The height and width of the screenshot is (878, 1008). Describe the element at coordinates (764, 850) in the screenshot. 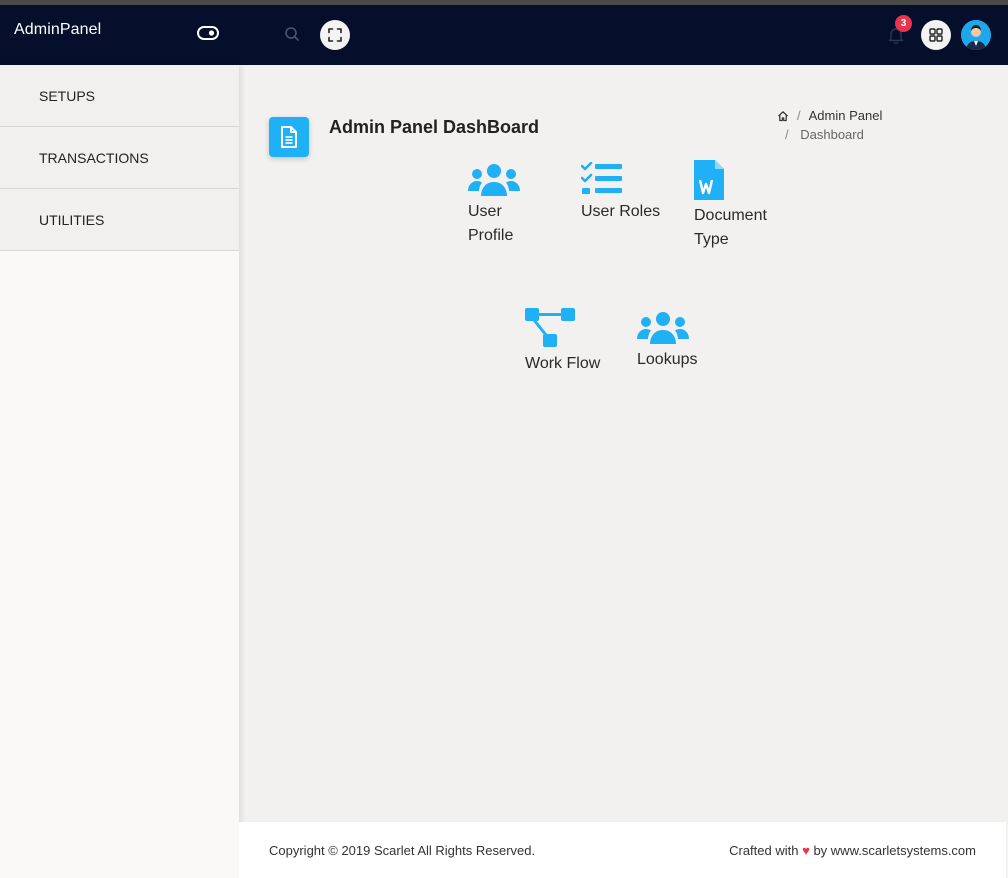

I see `footer-credit-prefix: Crafted with` at that location.